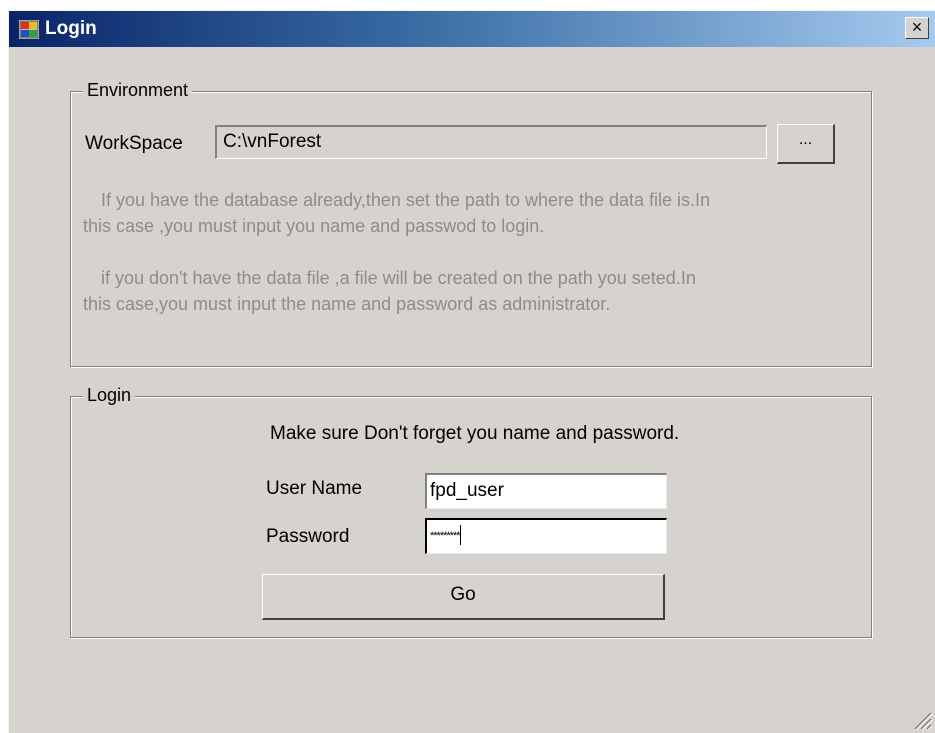 Image resolution: width=935 pixels, height=733 pixels. I want to click on text-caret, so click(460, 535).